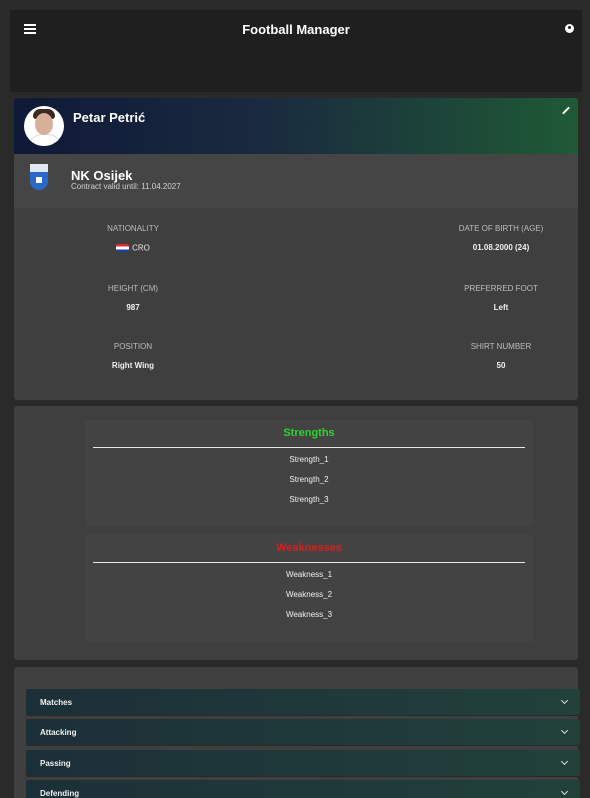  Describe the element at coordinates (494, 298) in the screenshot. I see `foot-cell: PREFERRED FOOT Left` at that location.